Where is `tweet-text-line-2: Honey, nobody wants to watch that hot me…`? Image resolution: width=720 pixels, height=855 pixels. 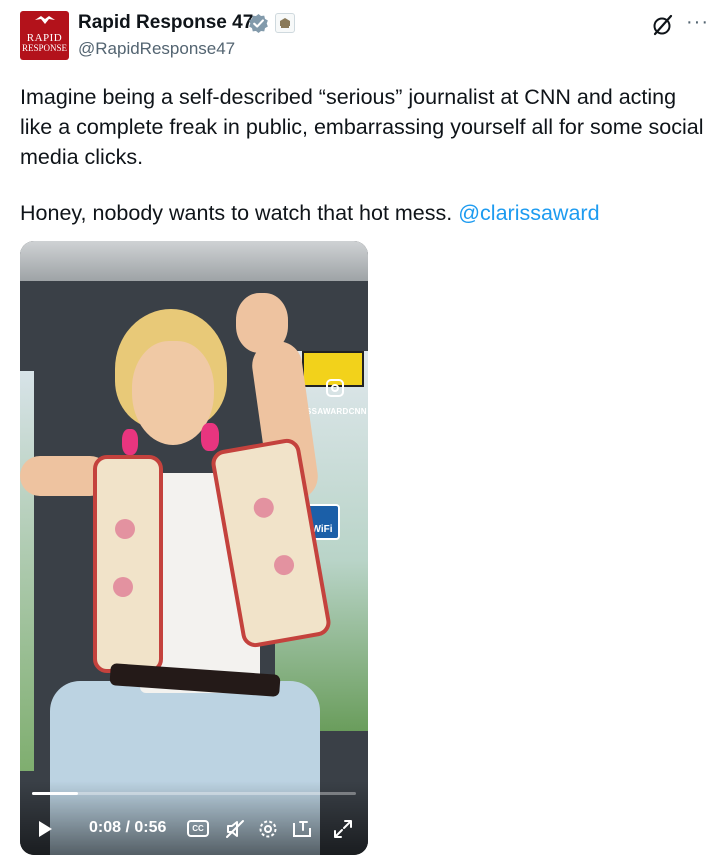 tweet-text-line-2: Honey, nobody wants to watch that hot me… is located at coordinates (365, 213).